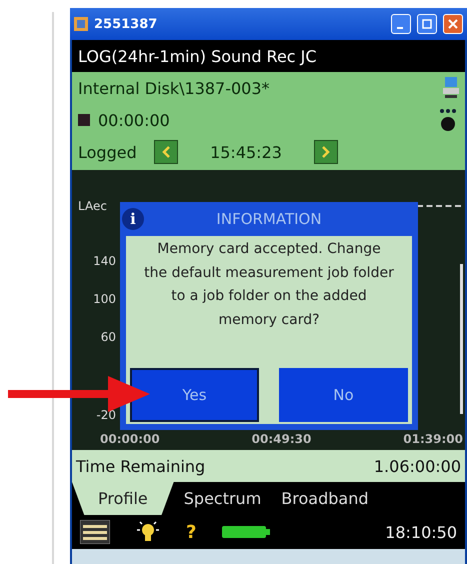 Image resolution: width=467 pixels, height=564 pixels. I want to click on dialog-message: Memory card accepted. Change the default measurement job folder to a job folder on the added memory card?, so click(269, 285).